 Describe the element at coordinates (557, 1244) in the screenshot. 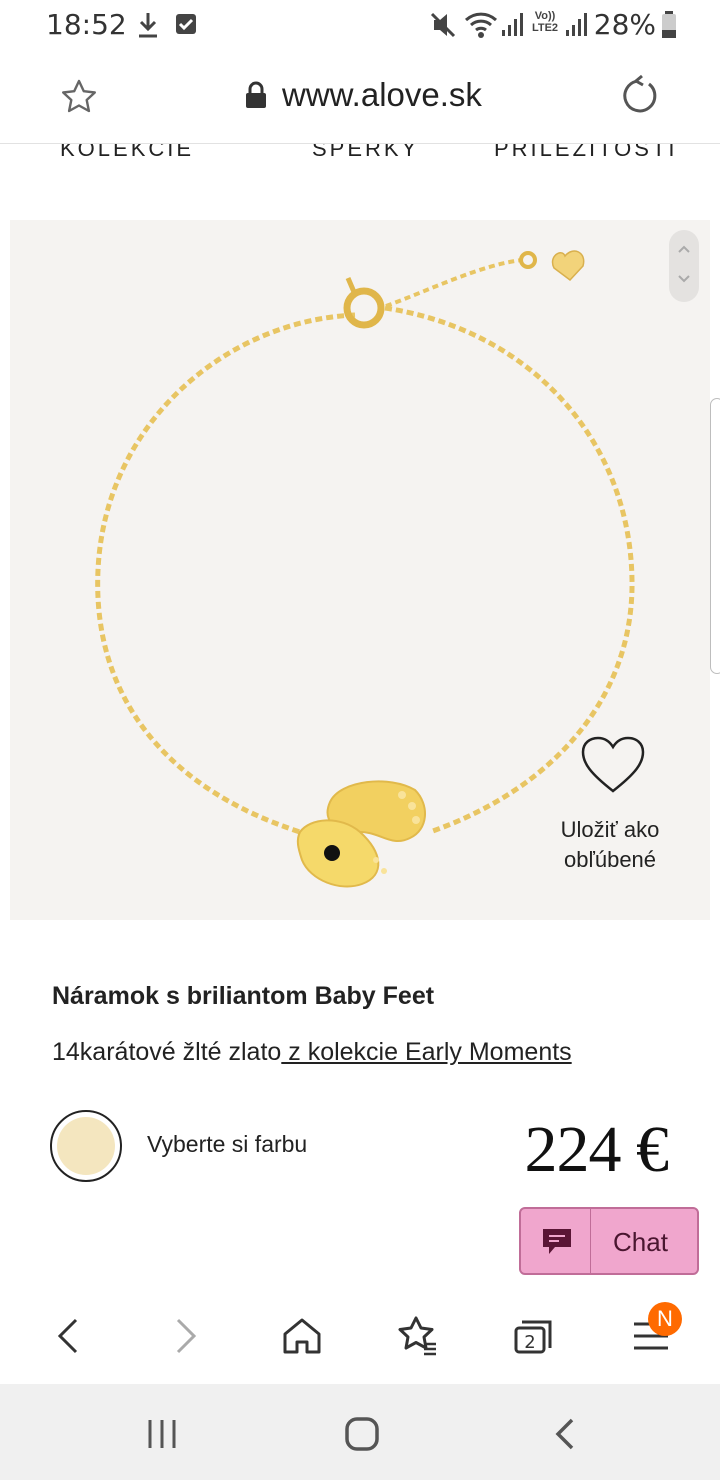

I see `chat-bubble-icon` at that location.